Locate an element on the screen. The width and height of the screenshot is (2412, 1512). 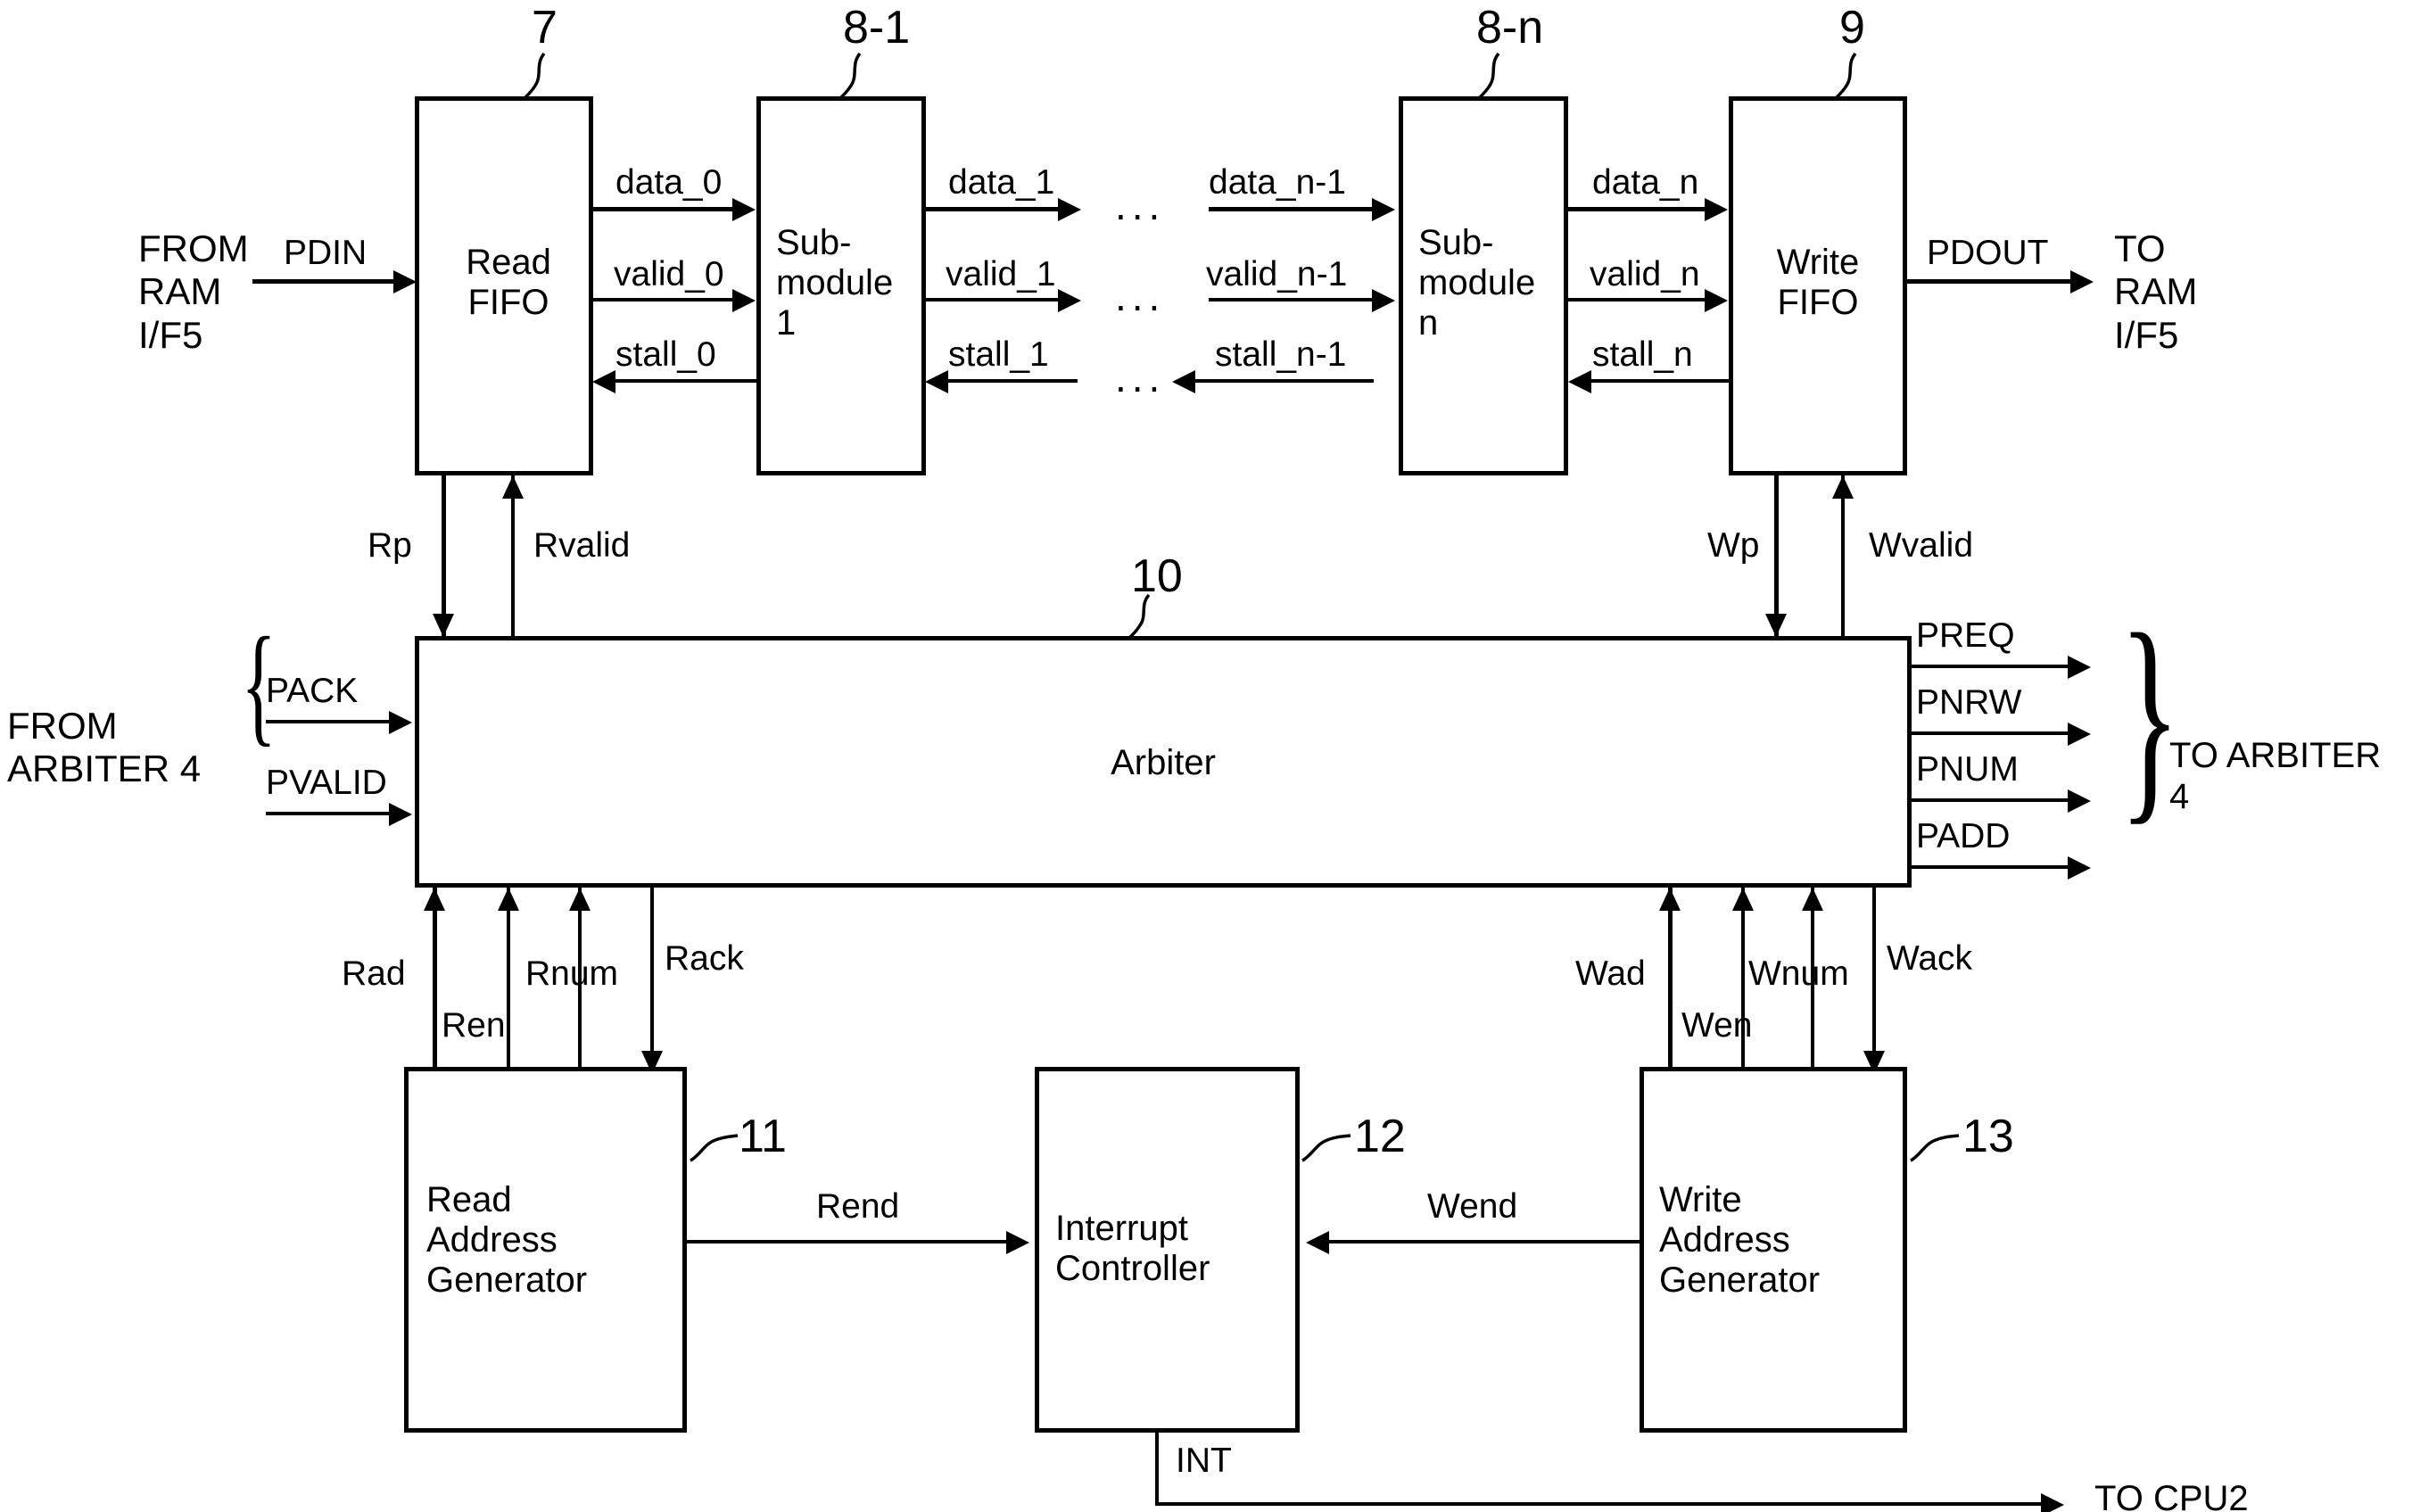
block-interrupt-controller-label: Interrupt Controller is located at coordinates (1132, 1248).